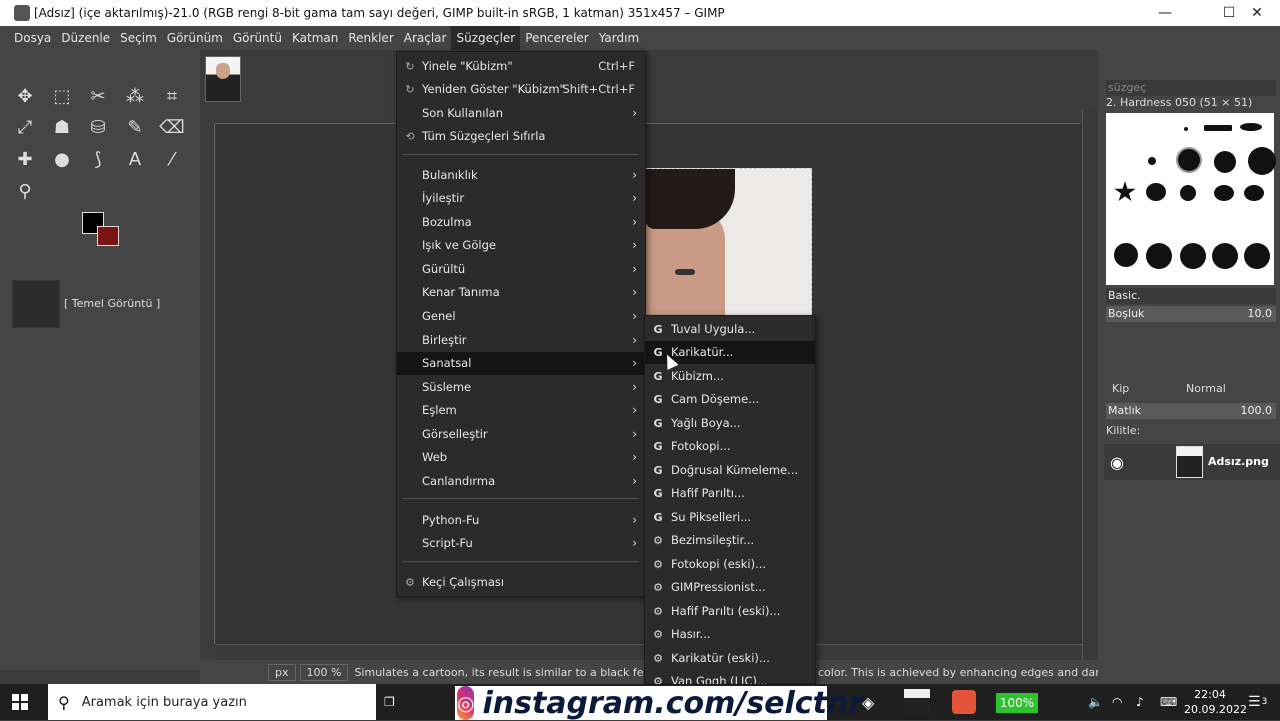 This screenshot has height=721, width=1280. What do you see at coordinates (1189, 462) in the screenshot?
I see `layer-thumbnail` at bounding box center [1189, 462].